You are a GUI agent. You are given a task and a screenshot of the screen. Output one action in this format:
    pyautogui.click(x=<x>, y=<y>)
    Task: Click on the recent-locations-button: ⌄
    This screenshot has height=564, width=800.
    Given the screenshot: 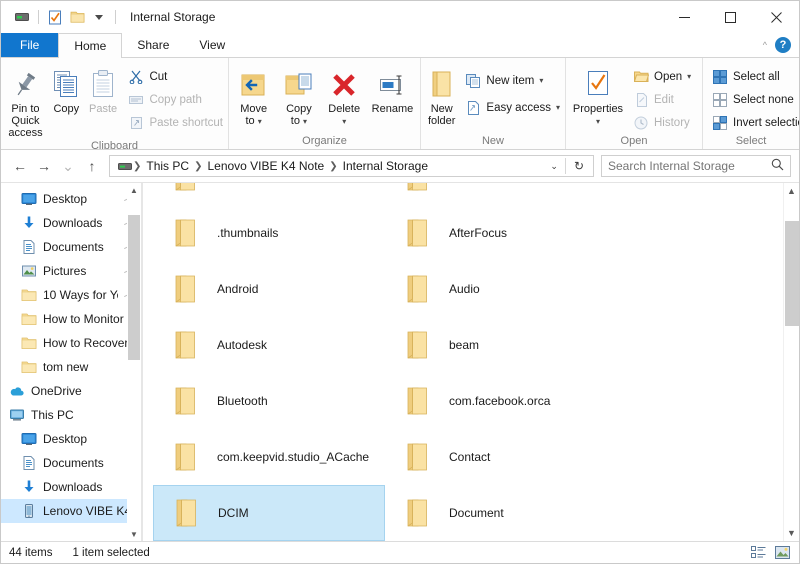 What is the action you would take?
    pyautogui.click(x=68, y=166)
    